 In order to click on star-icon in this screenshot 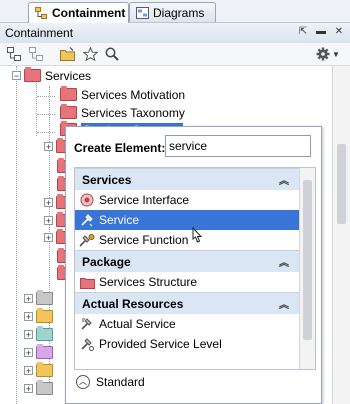, I will do `click(90, 54)`.